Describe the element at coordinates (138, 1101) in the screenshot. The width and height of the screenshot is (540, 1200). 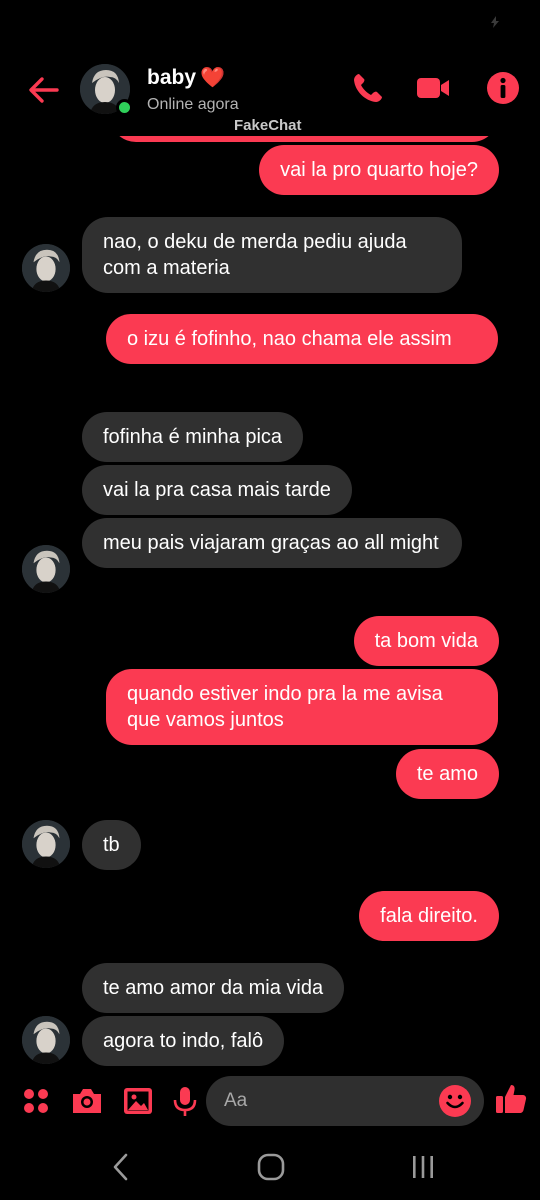
I see `image-icon` at that location.